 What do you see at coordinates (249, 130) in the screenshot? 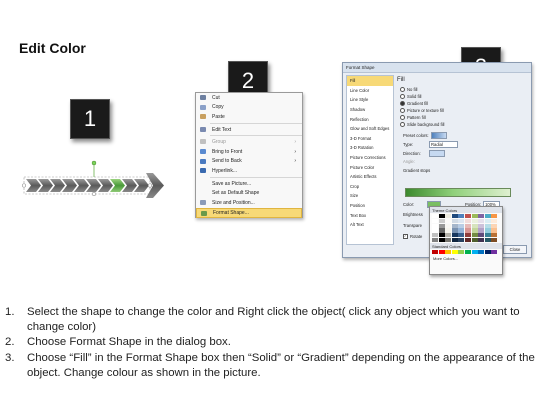
I see `menu-item-edit-text: Edit Text` at bounding box center [249, 130].